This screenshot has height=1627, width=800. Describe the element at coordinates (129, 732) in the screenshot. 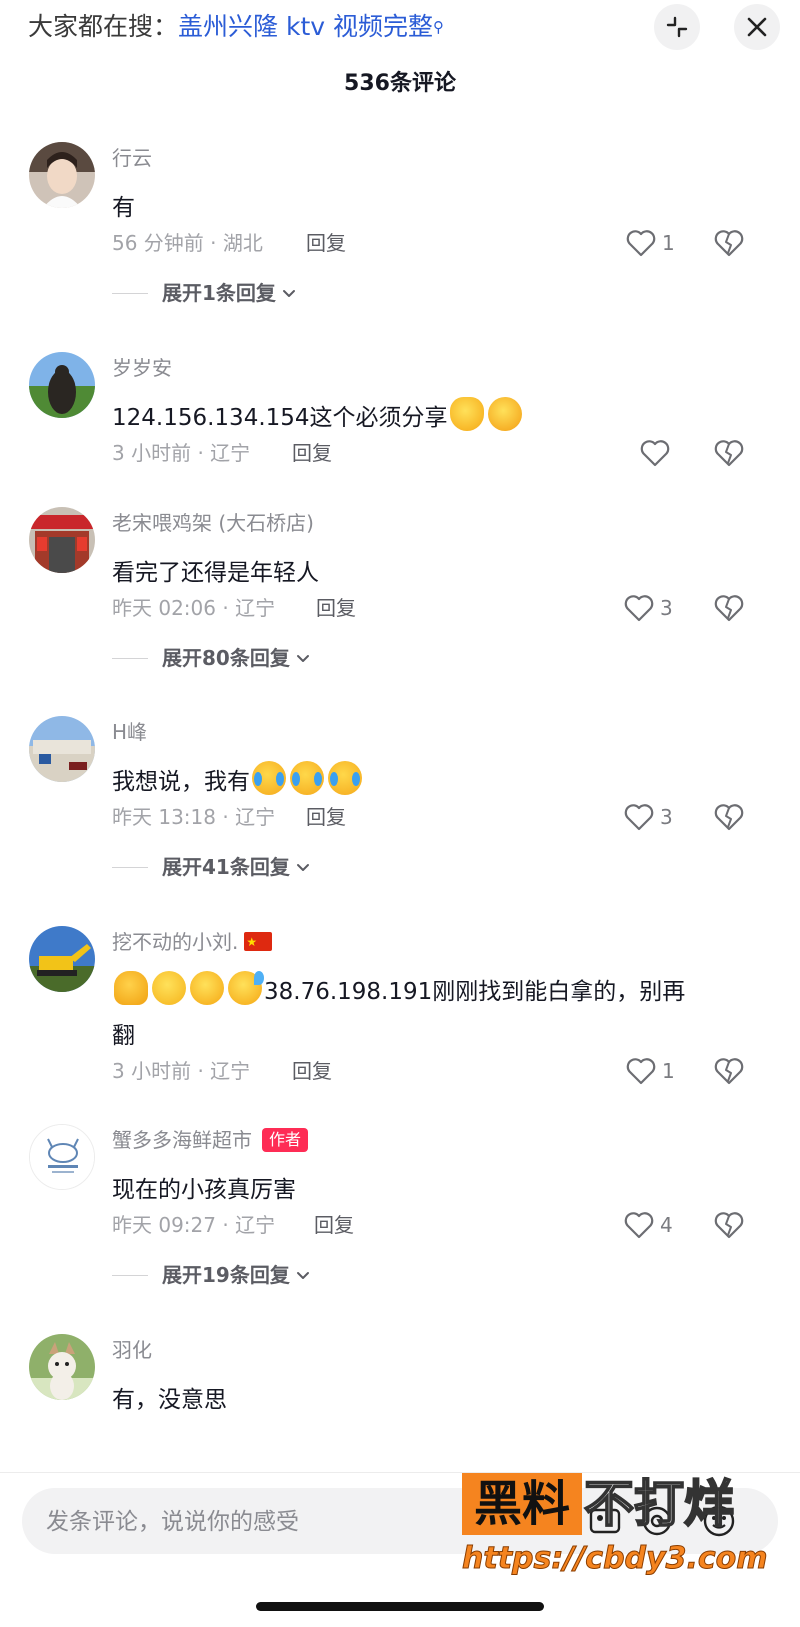

I see `comment-username: H峰` at that location.